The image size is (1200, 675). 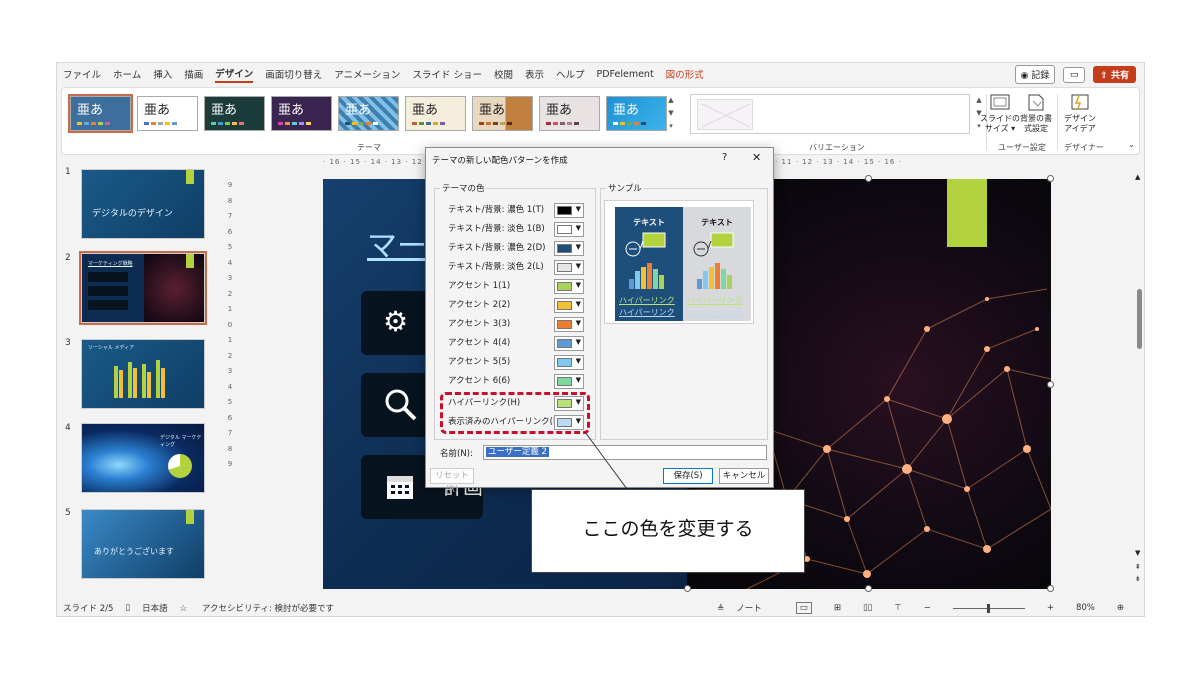 What do you see at coordinates (1050, 608) in the screenshot?
I see `zoom-in-icon: +` at bounding box center [1050, 608].